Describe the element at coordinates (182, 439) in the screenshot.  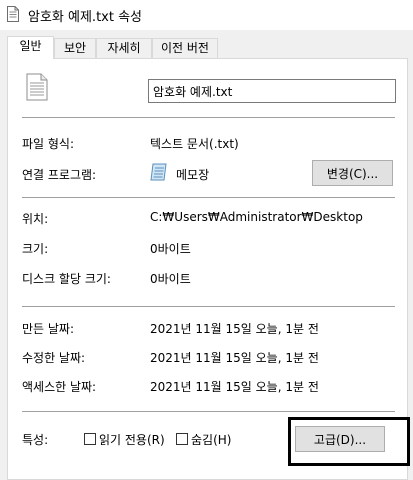
I see `hidden-checkbox` at that location.